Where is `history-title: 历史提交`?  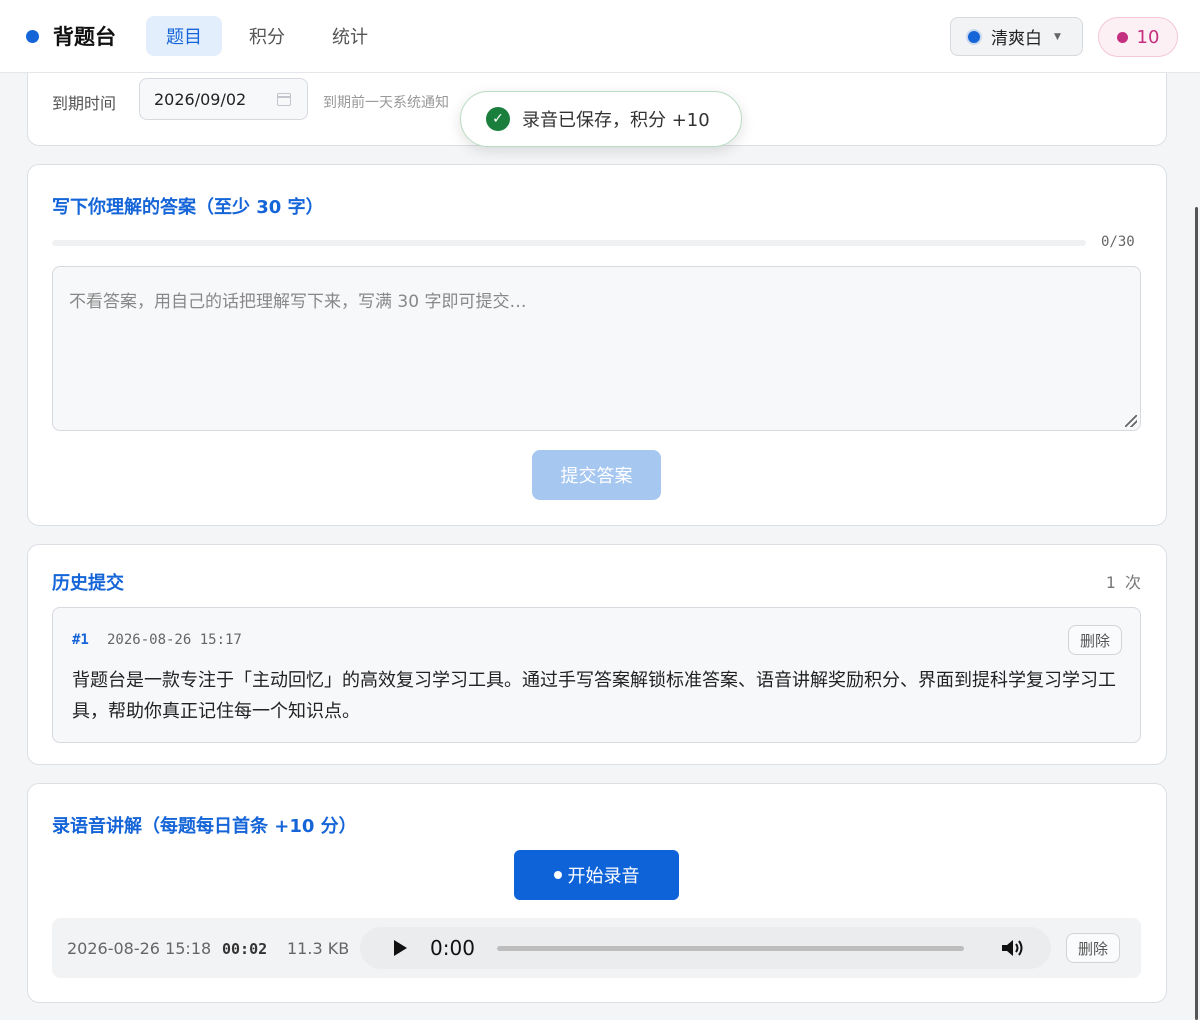 history-title: 历史提交 is located at coordinates (88, 583).